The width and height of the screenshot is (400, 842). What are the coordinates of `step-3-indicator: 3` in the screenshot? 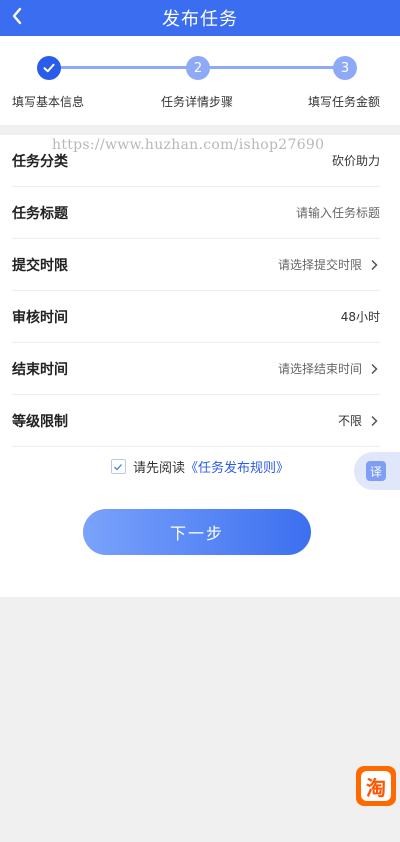 It's located at (345, 68).